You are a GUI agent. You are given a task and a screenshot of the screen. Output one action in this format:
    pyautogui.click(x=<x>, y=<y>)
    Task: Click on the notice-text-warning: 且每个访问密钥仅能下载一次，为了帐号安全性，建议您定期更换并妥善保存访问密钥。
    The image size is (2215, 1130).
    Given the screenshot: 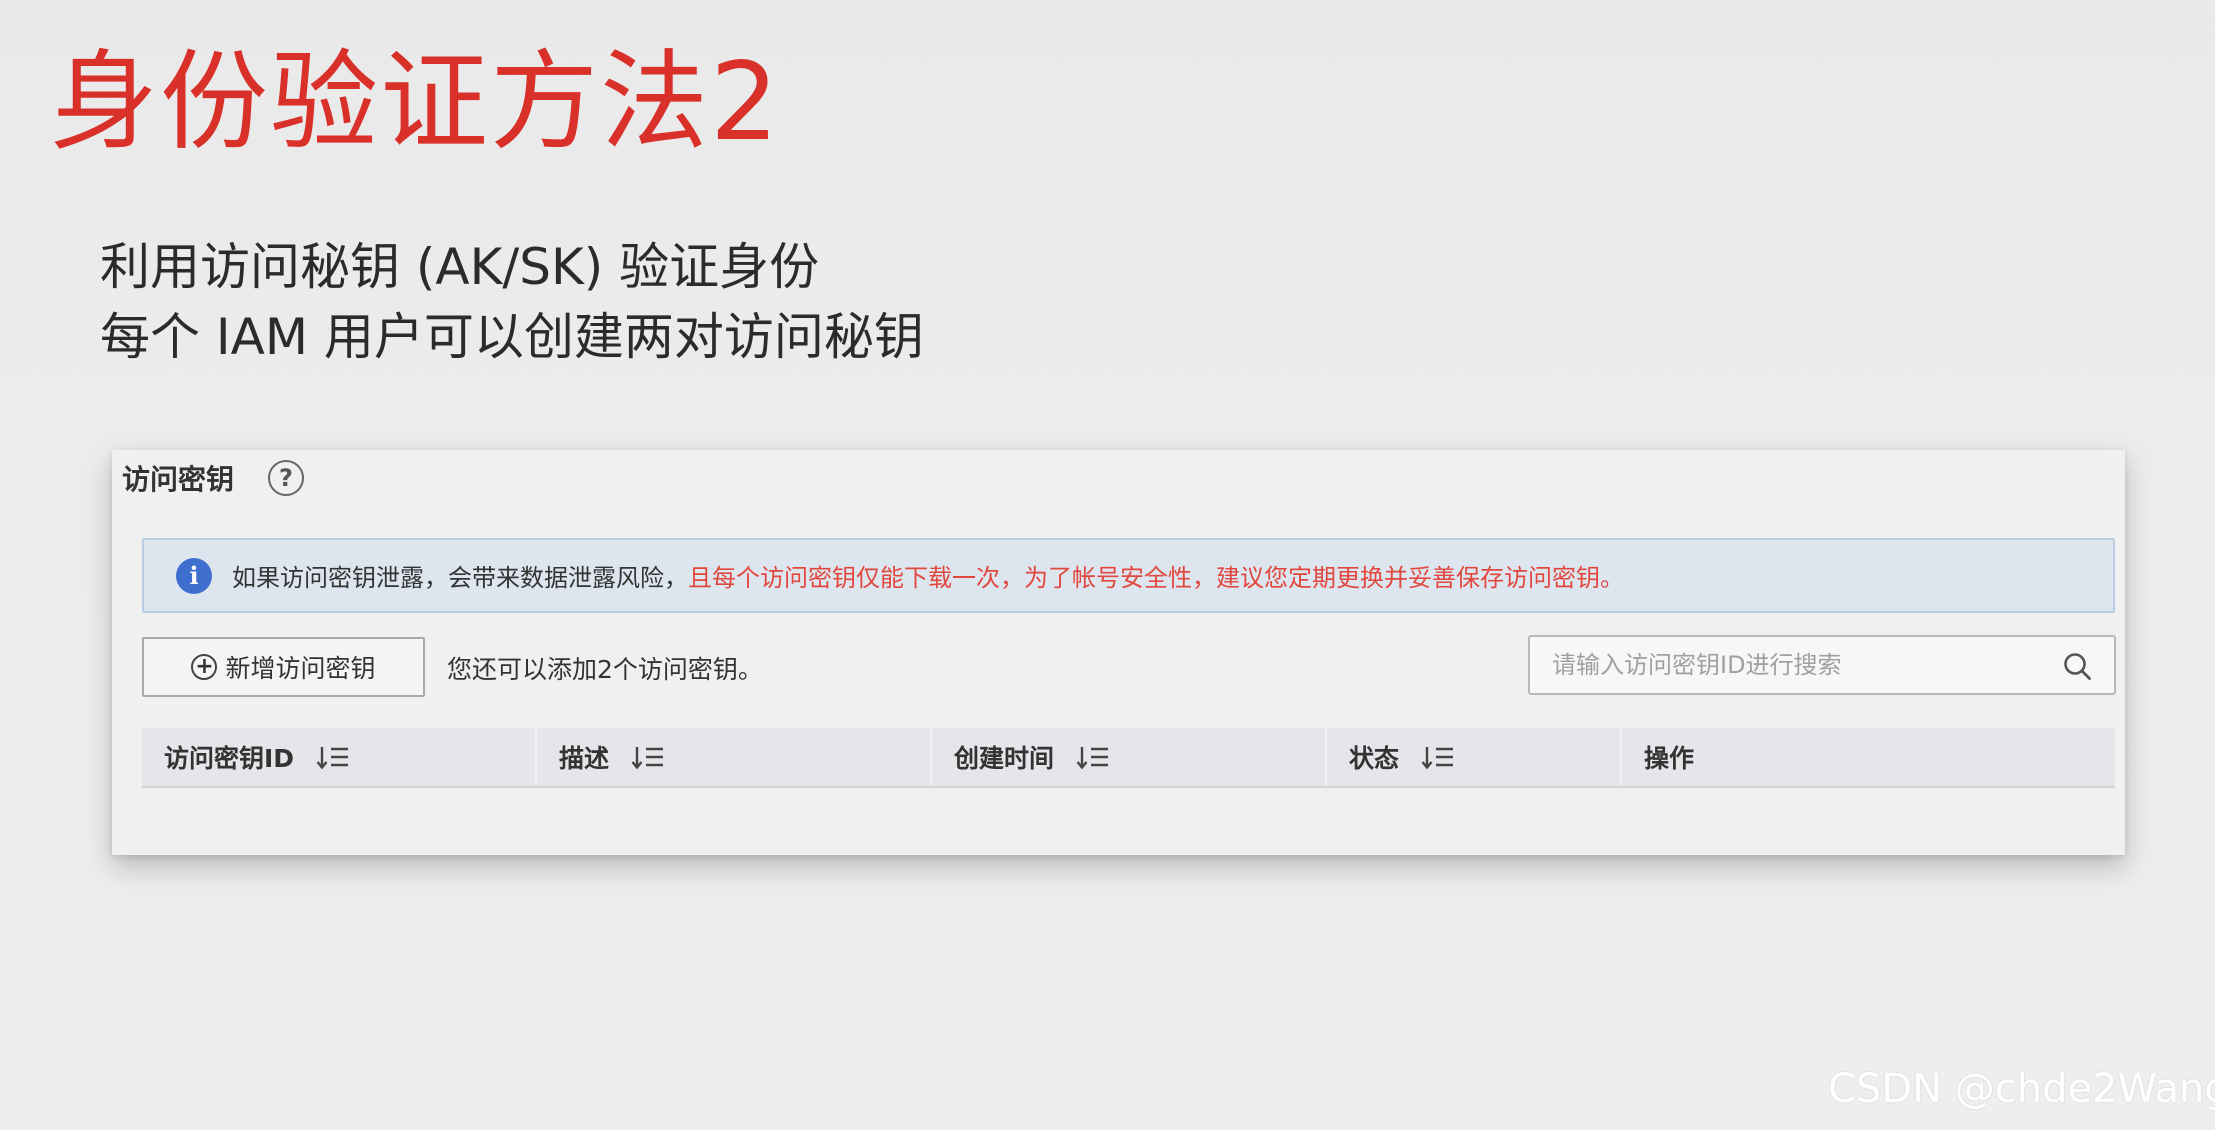 What is the action you would take?
    pyautogui.click(x=1156, y=578)
    